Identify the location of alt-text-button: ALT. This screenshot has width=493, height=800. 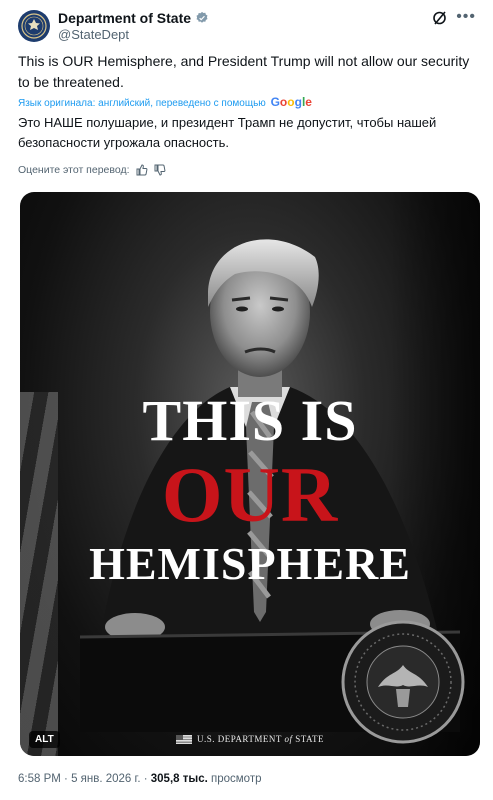
(44, 739).